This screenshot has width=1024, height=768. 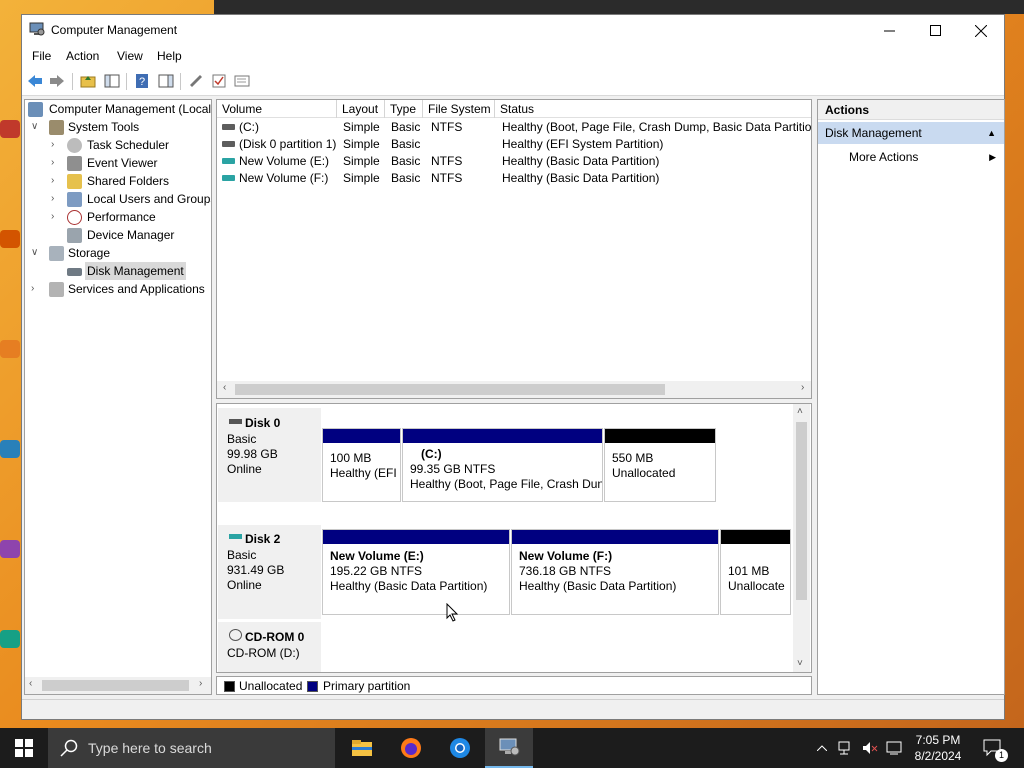 What do you see at coordinates (361, 109) in the screenshot?
I see `column-header-layout: Layout` at bounding box center [361, 109].